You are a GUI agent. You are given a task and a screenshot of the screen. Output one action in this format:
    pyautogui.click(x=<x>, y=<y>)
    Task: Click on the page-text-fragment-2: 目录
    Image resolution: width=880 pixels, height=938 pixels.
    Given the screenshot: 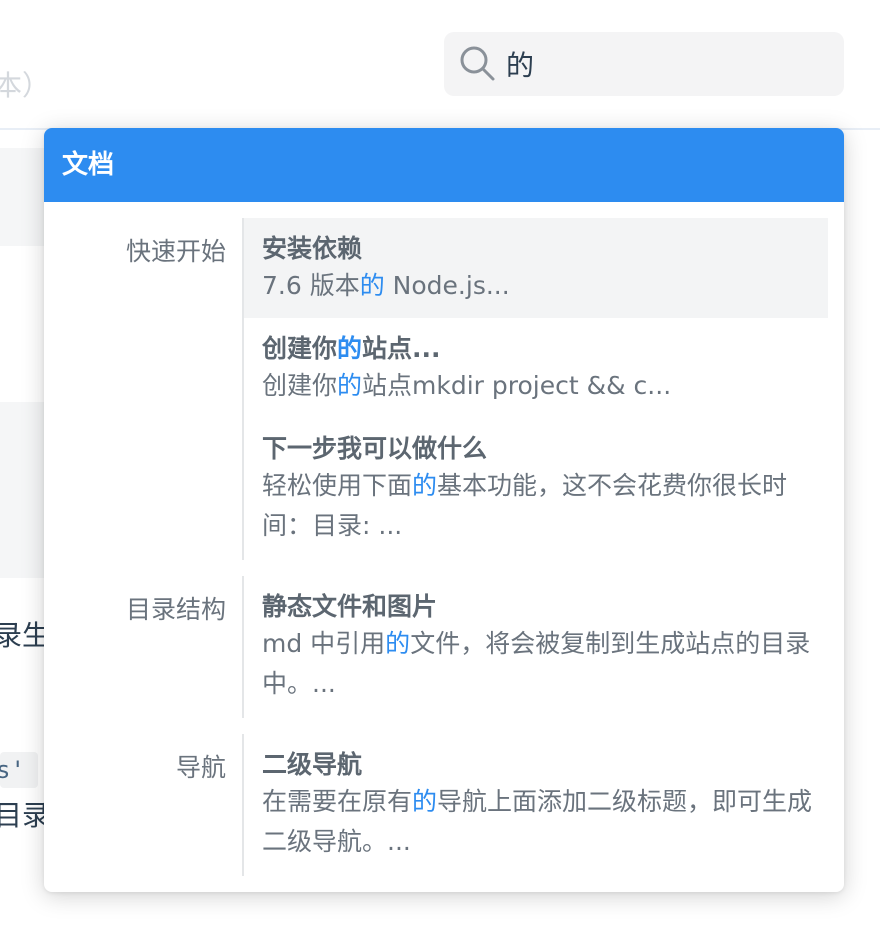 What is the action you would take?
    pyautogui.click(x=25, y=815)
    